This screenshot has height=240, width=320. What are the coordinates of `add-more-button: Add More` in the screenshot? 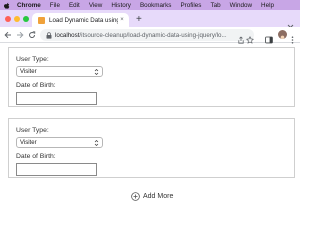 It's located at (152, 196).